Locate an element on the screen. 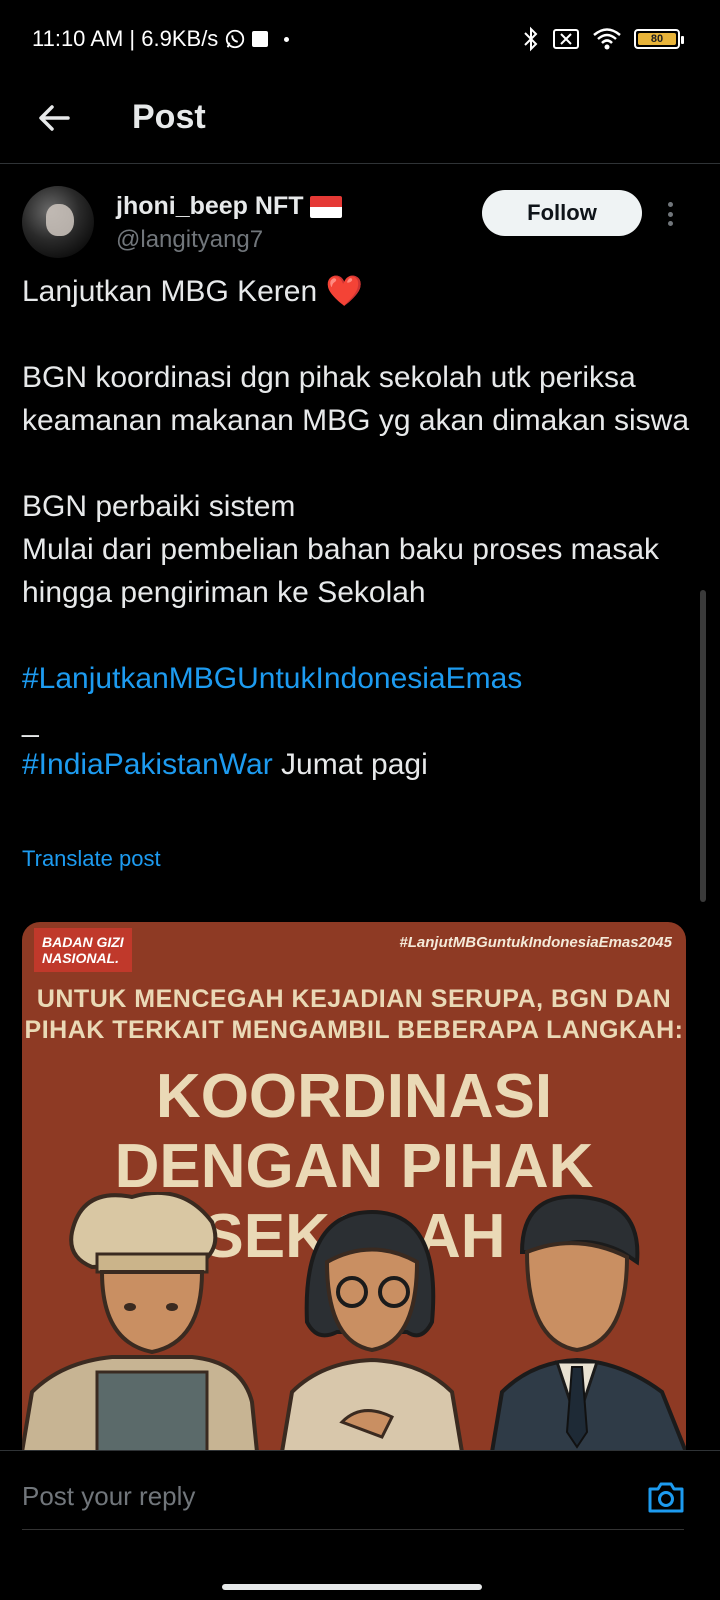 This screenshot has width=720, height=1600. more-notifications-icon is located at coordinates (287, 39).